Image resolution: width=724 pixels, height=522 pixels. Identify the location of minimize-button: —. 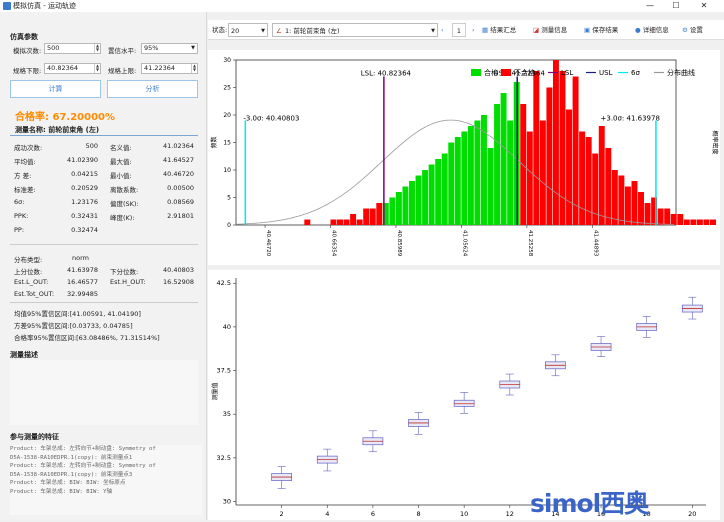
(650, 6).